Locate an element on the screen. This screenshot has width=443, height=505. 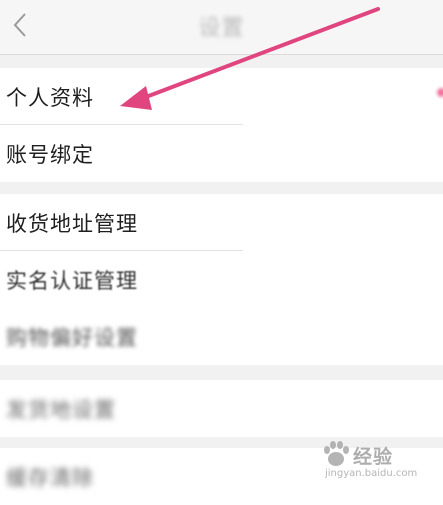
watermark: 经验 jingyan.baidu.com is located at coordinates (377, 461).